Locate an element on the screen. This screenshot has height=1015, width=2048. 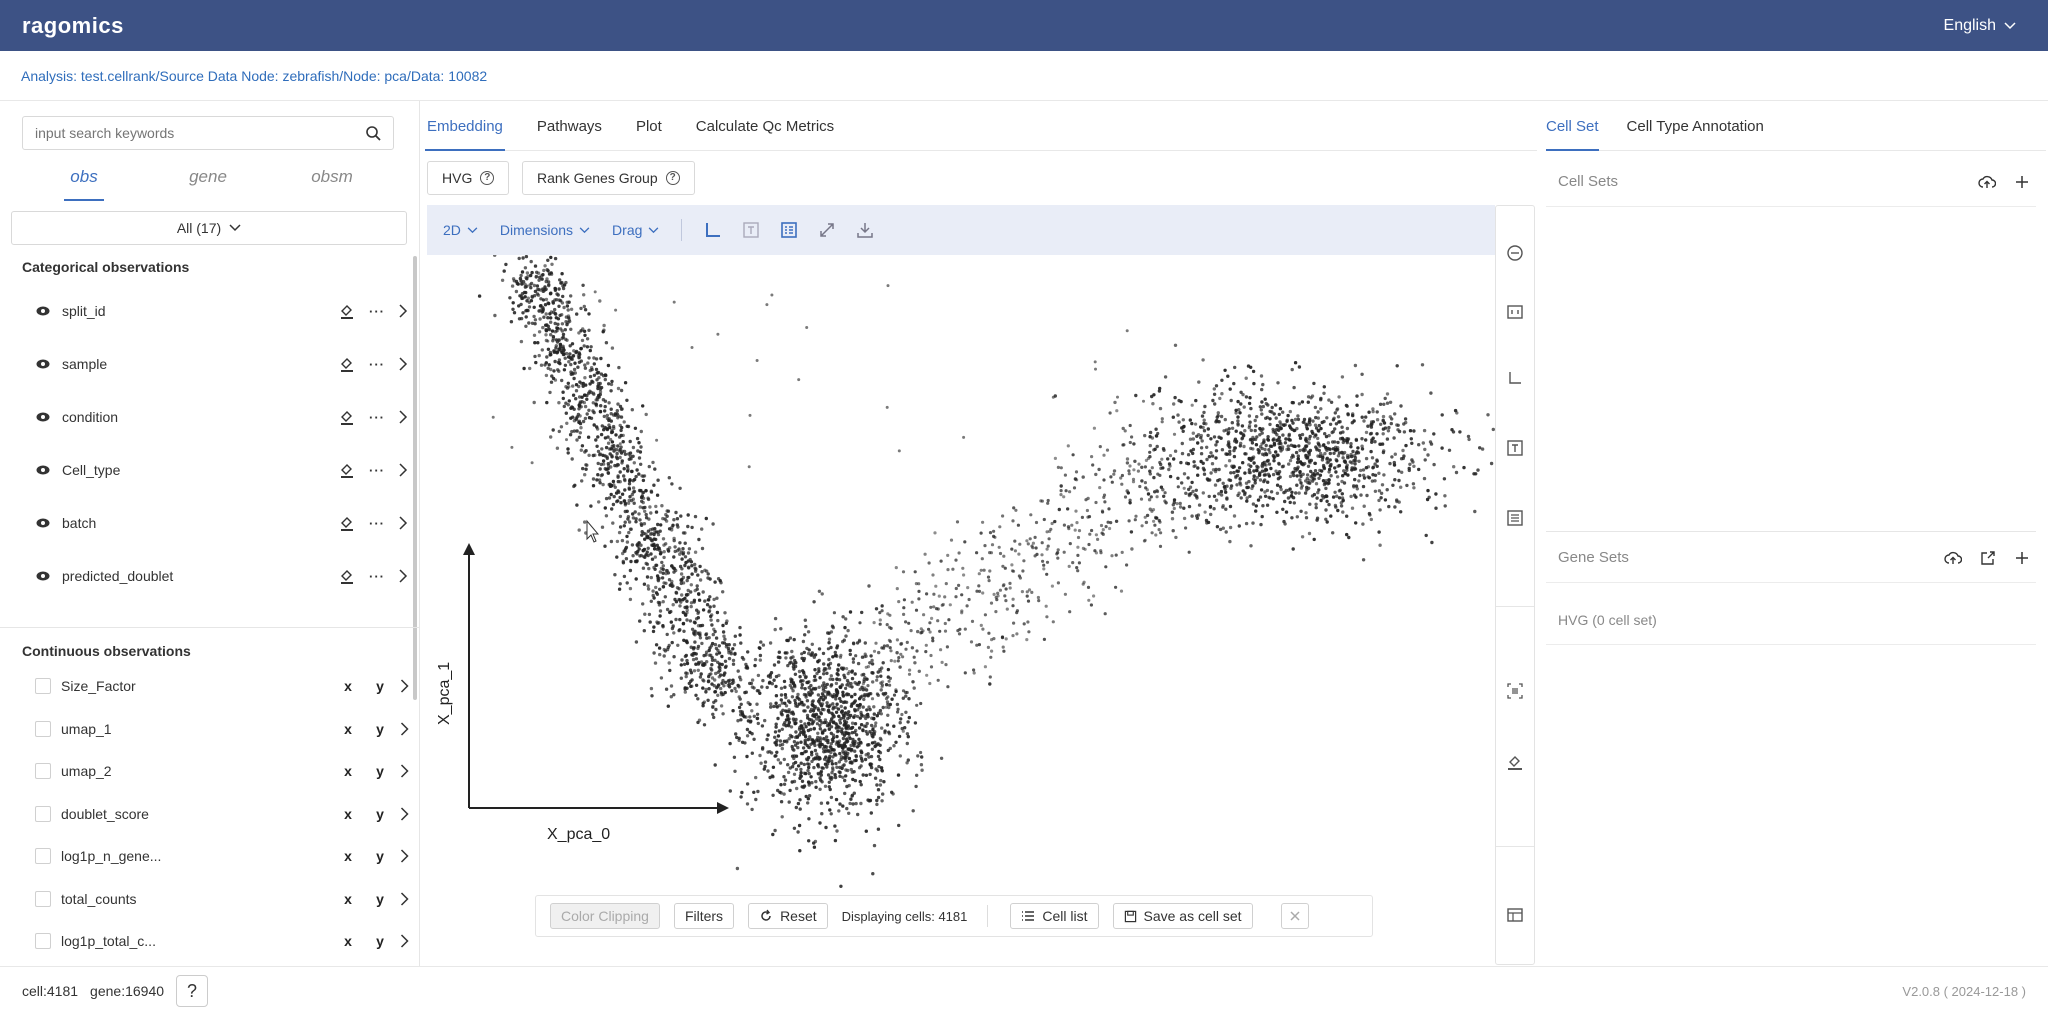
reset-button: Reset is located at coordinates (788, 916).